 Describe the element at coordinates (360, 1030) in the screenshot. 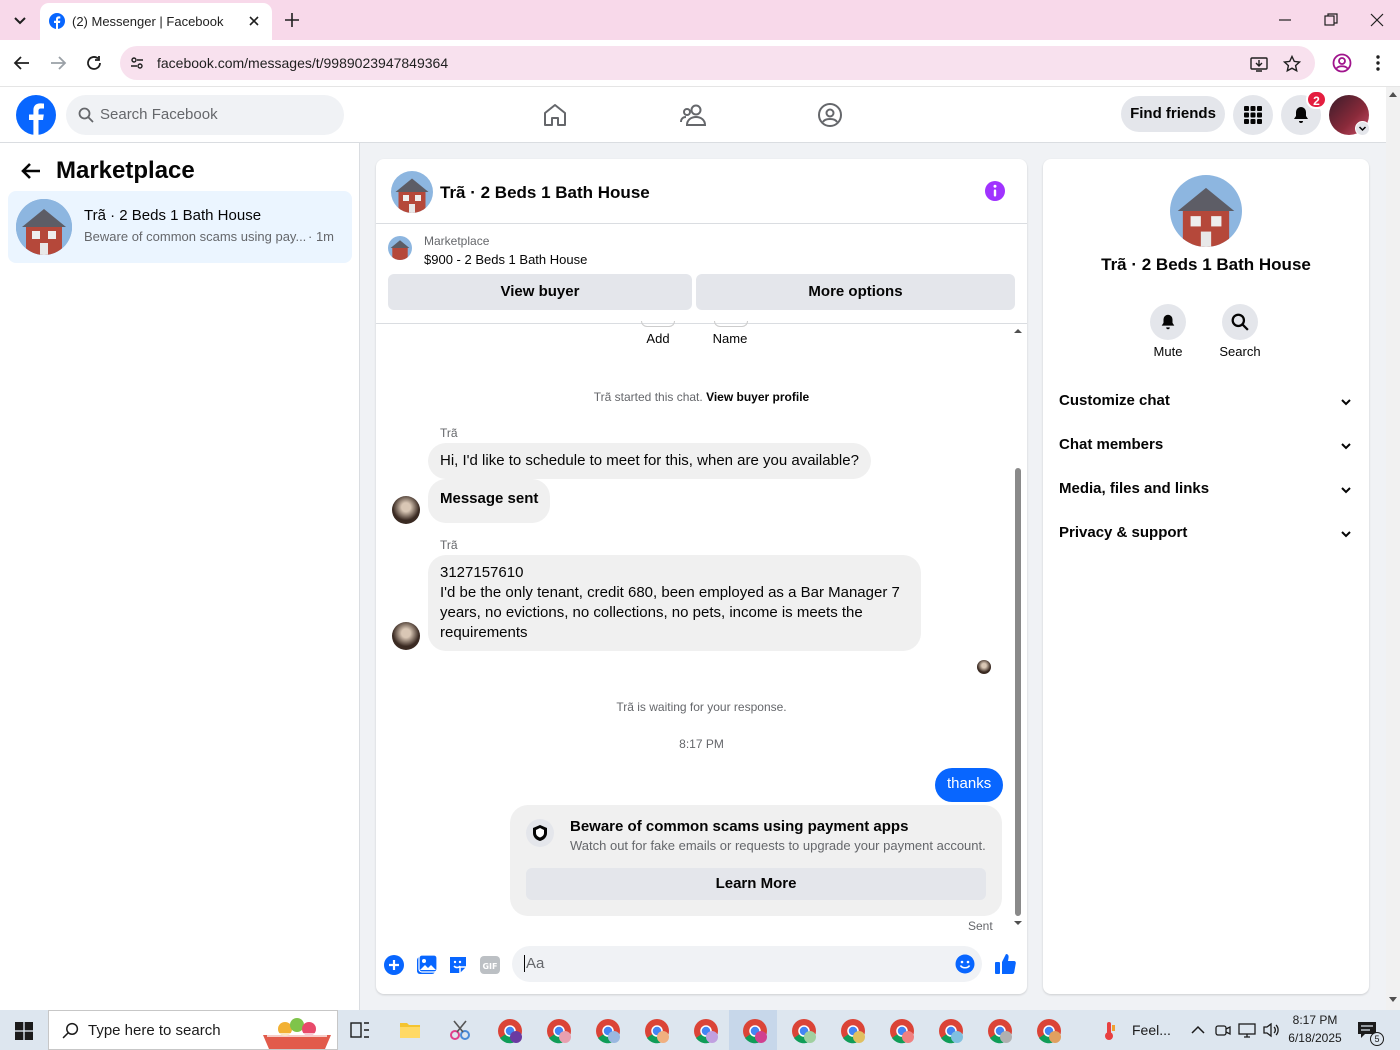

I see `task-view-icon` at that location.